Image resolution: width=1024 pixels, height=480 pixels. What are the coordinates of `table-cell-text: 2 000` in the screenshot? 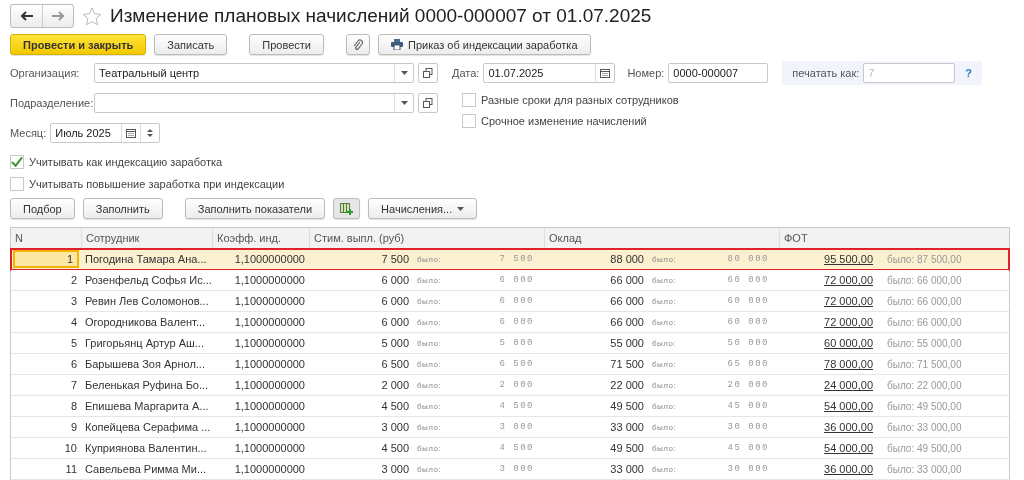 It's located at (395, 385).